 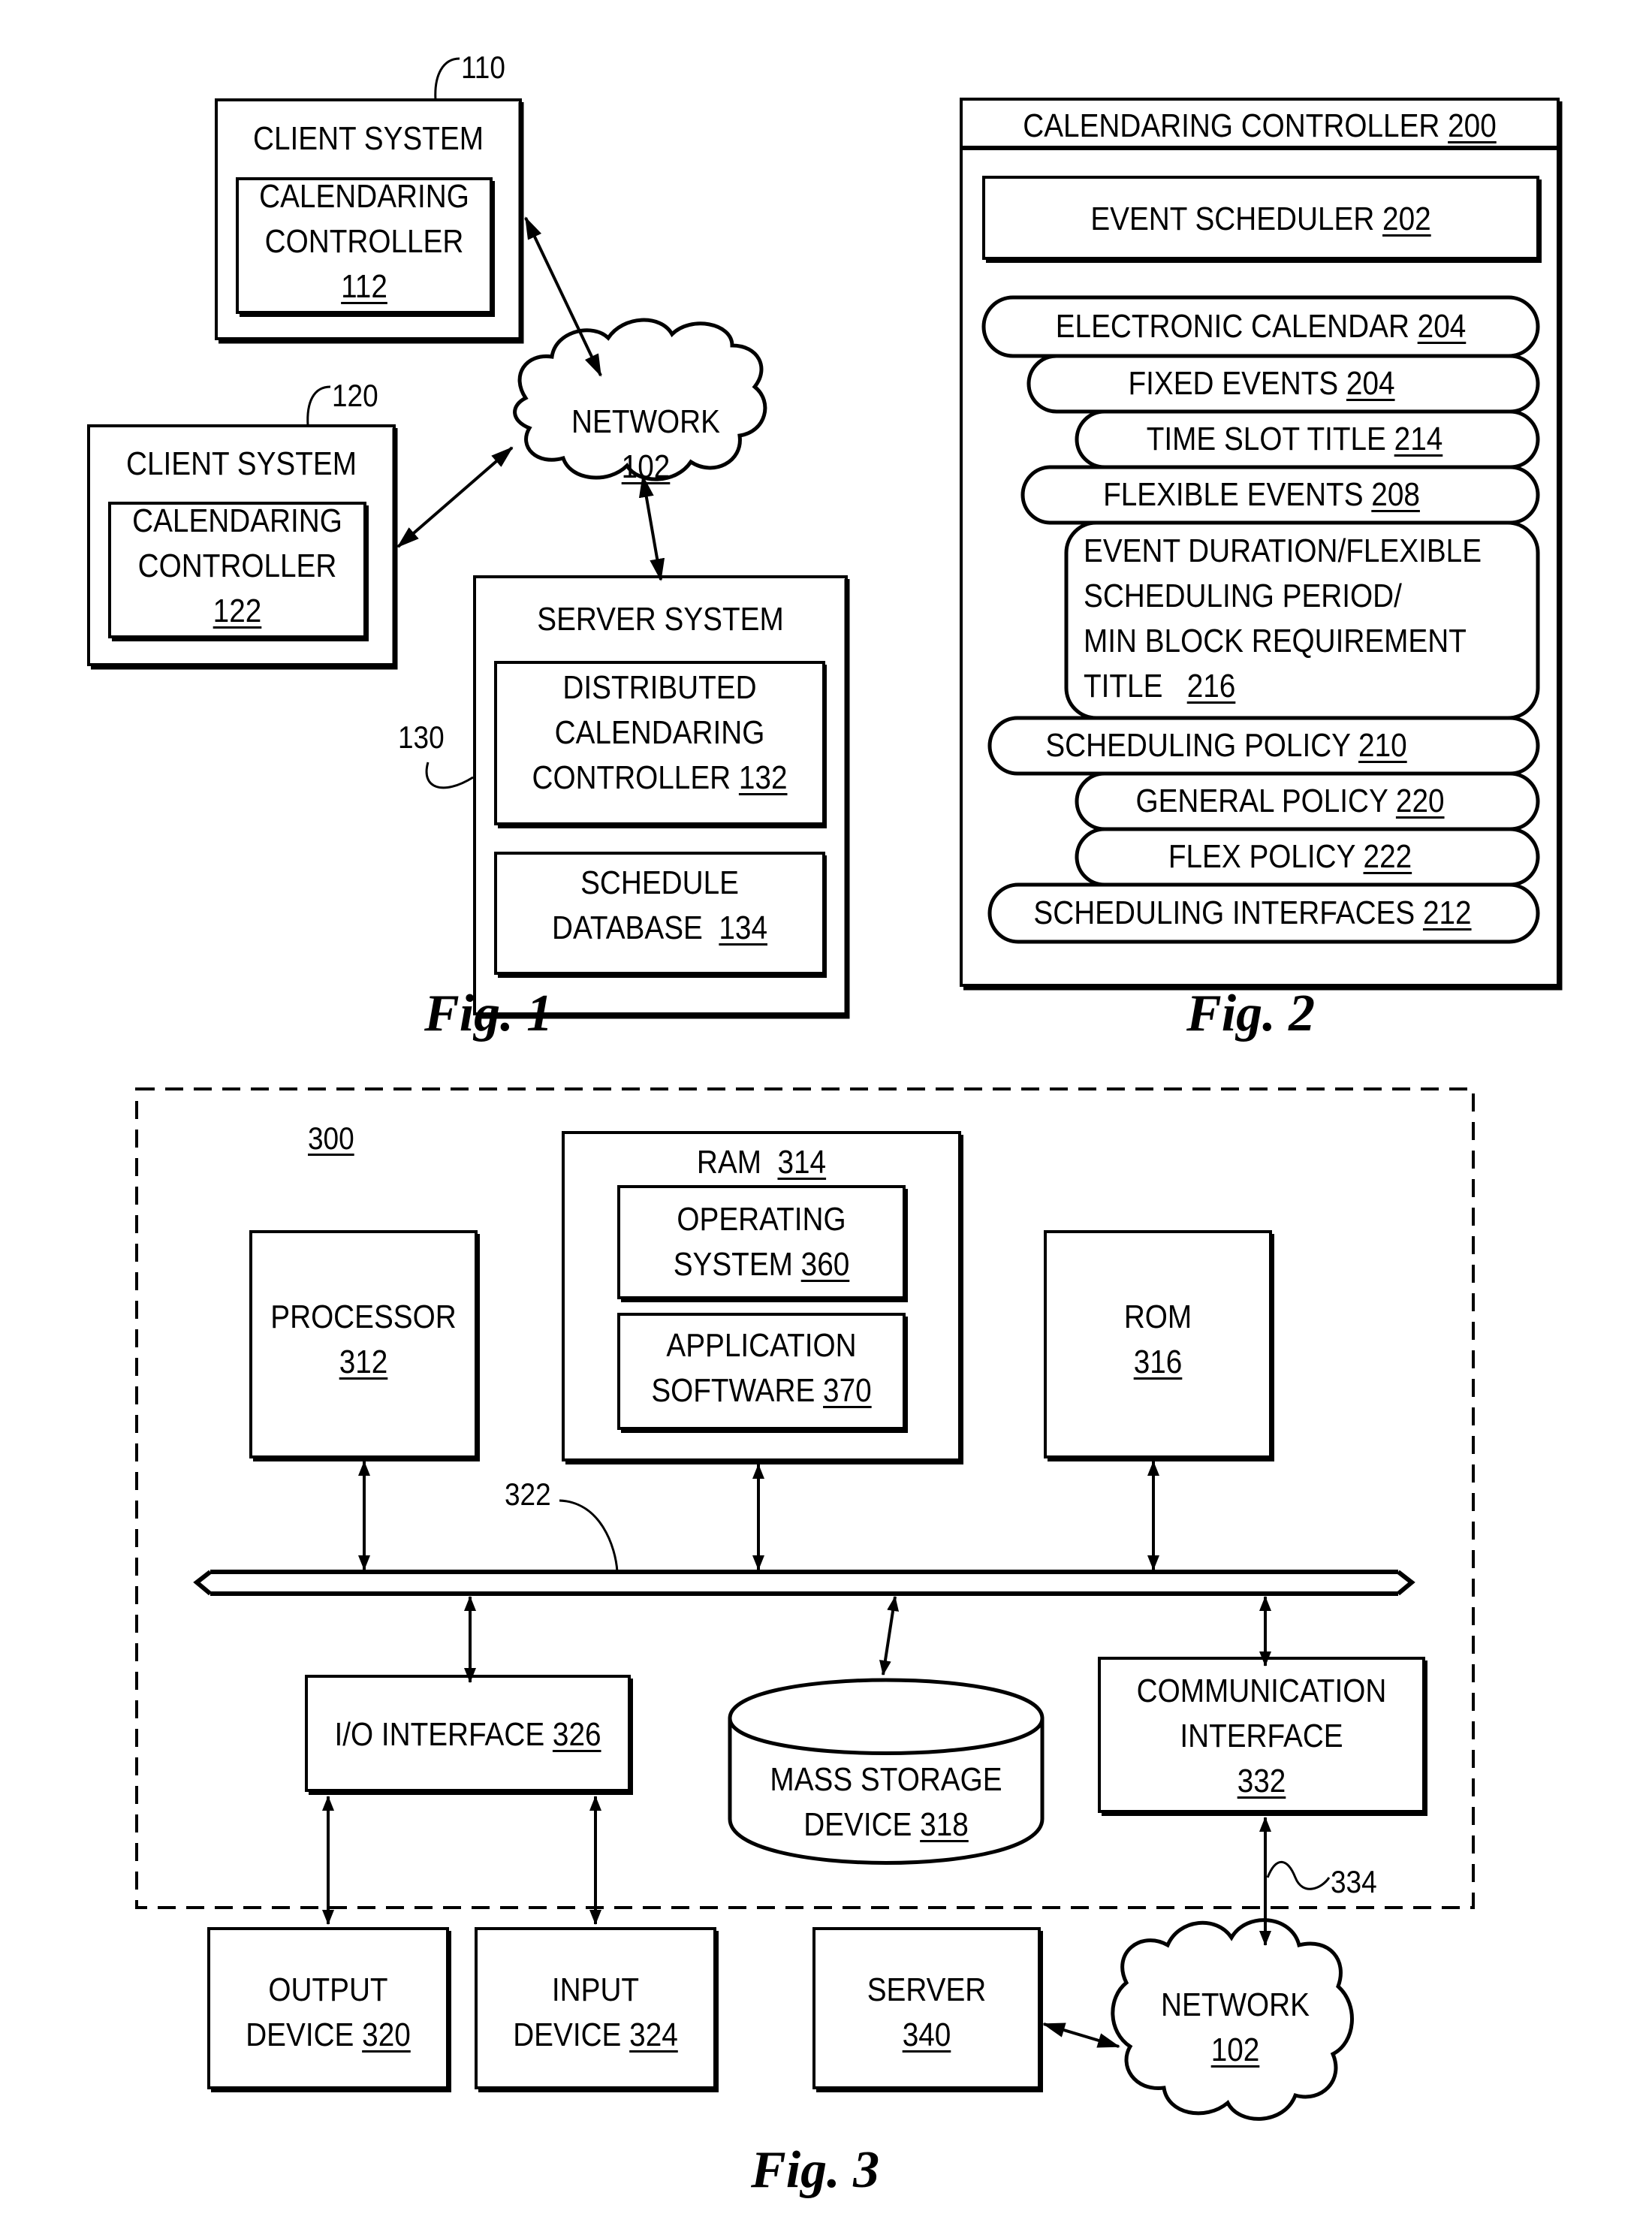 What do you see at coordinates (528, 1494) in the screenshot?
I see `ref-322: 322` at bounding box center [528, 1494].